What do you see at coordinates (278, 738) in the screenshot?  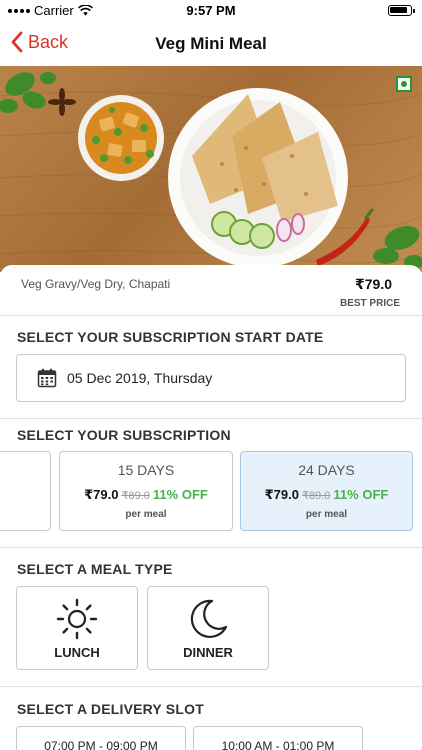 I see `delivery-slot-option: 10:00 AM - 01:00 PM` at bounding box center [278, 738].